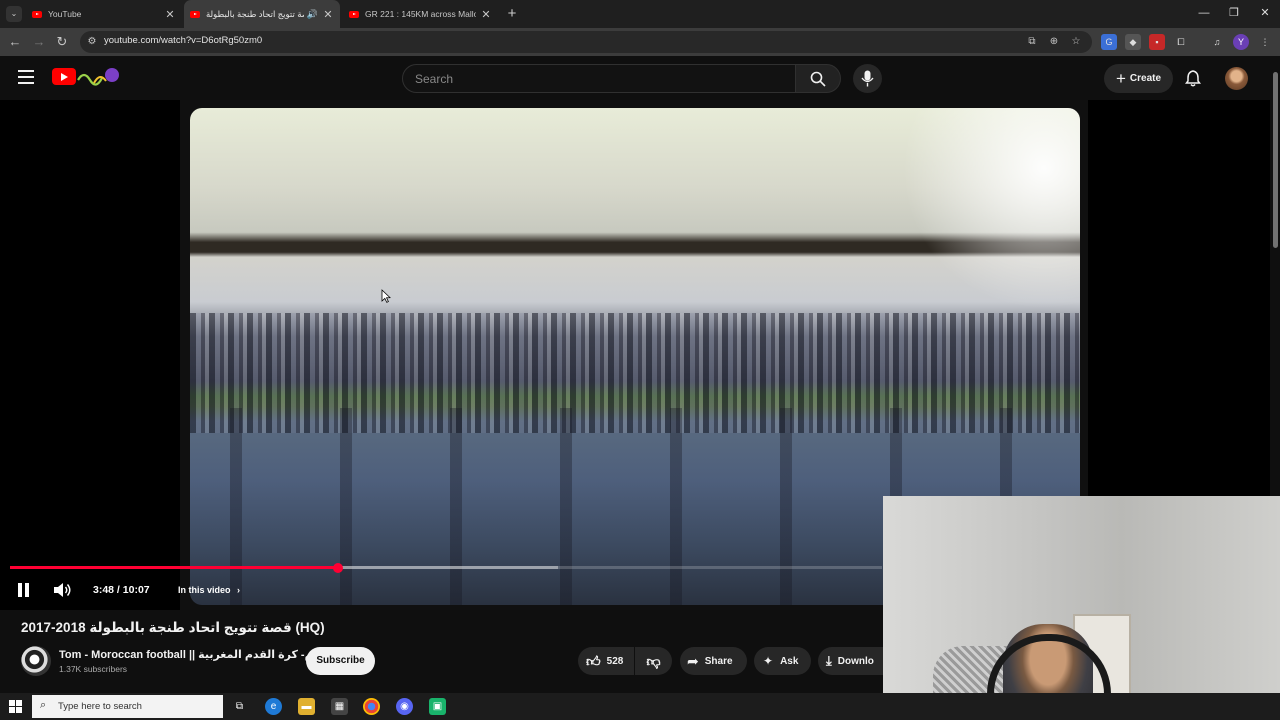  What do you see at coordinates (339, 706) in the screenshot?
I see `microsoft-store-icon: ▦` at bounding box center [339, 706].